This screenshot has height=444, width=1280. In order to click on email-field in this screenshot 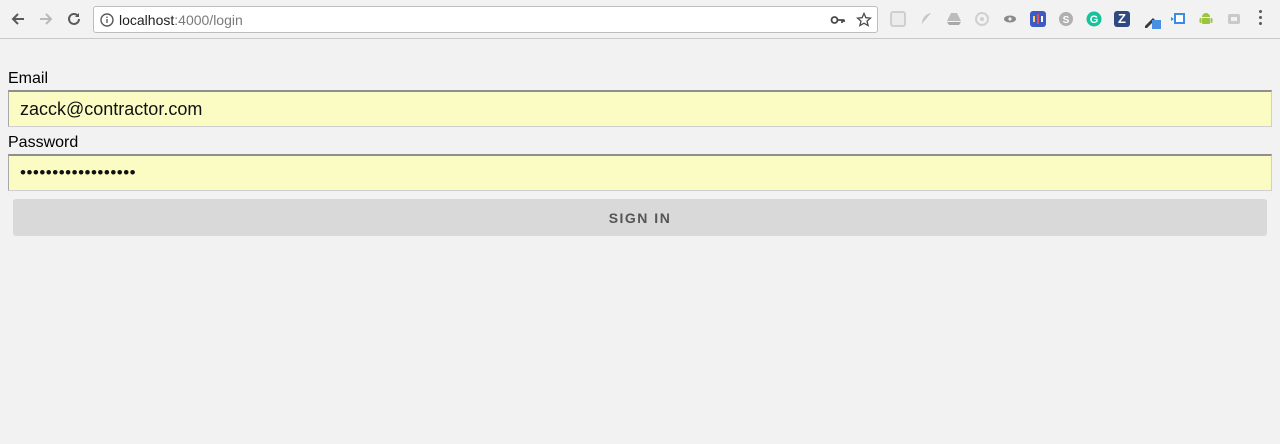, I will do `click(640, 108)`.